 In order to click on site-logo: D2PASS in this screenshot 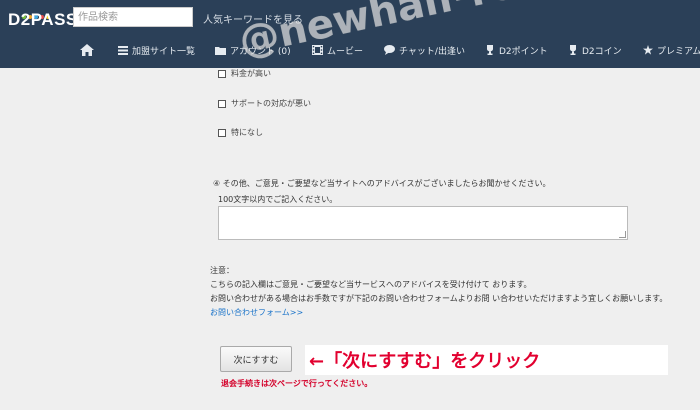, I will do `click(43, 20)`.